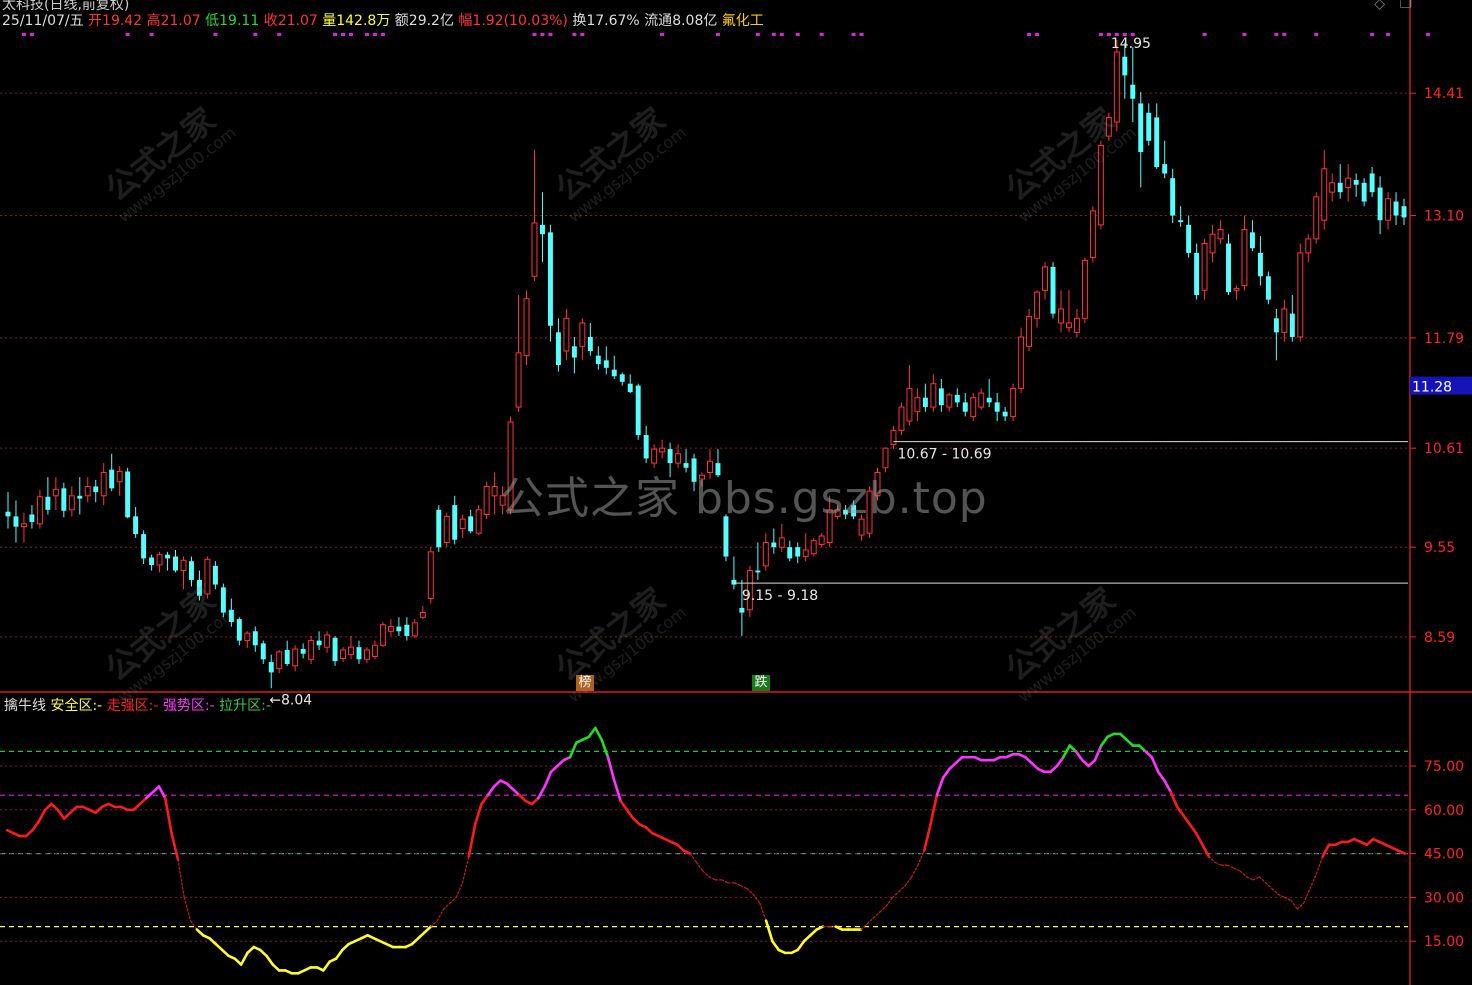 The height and width of the screenshot is (985, 1472). What do you see at coordinates (1379, 6) in the screenshot?
I see `diamond-icon: ◇` at bounding box center [1379, 6].